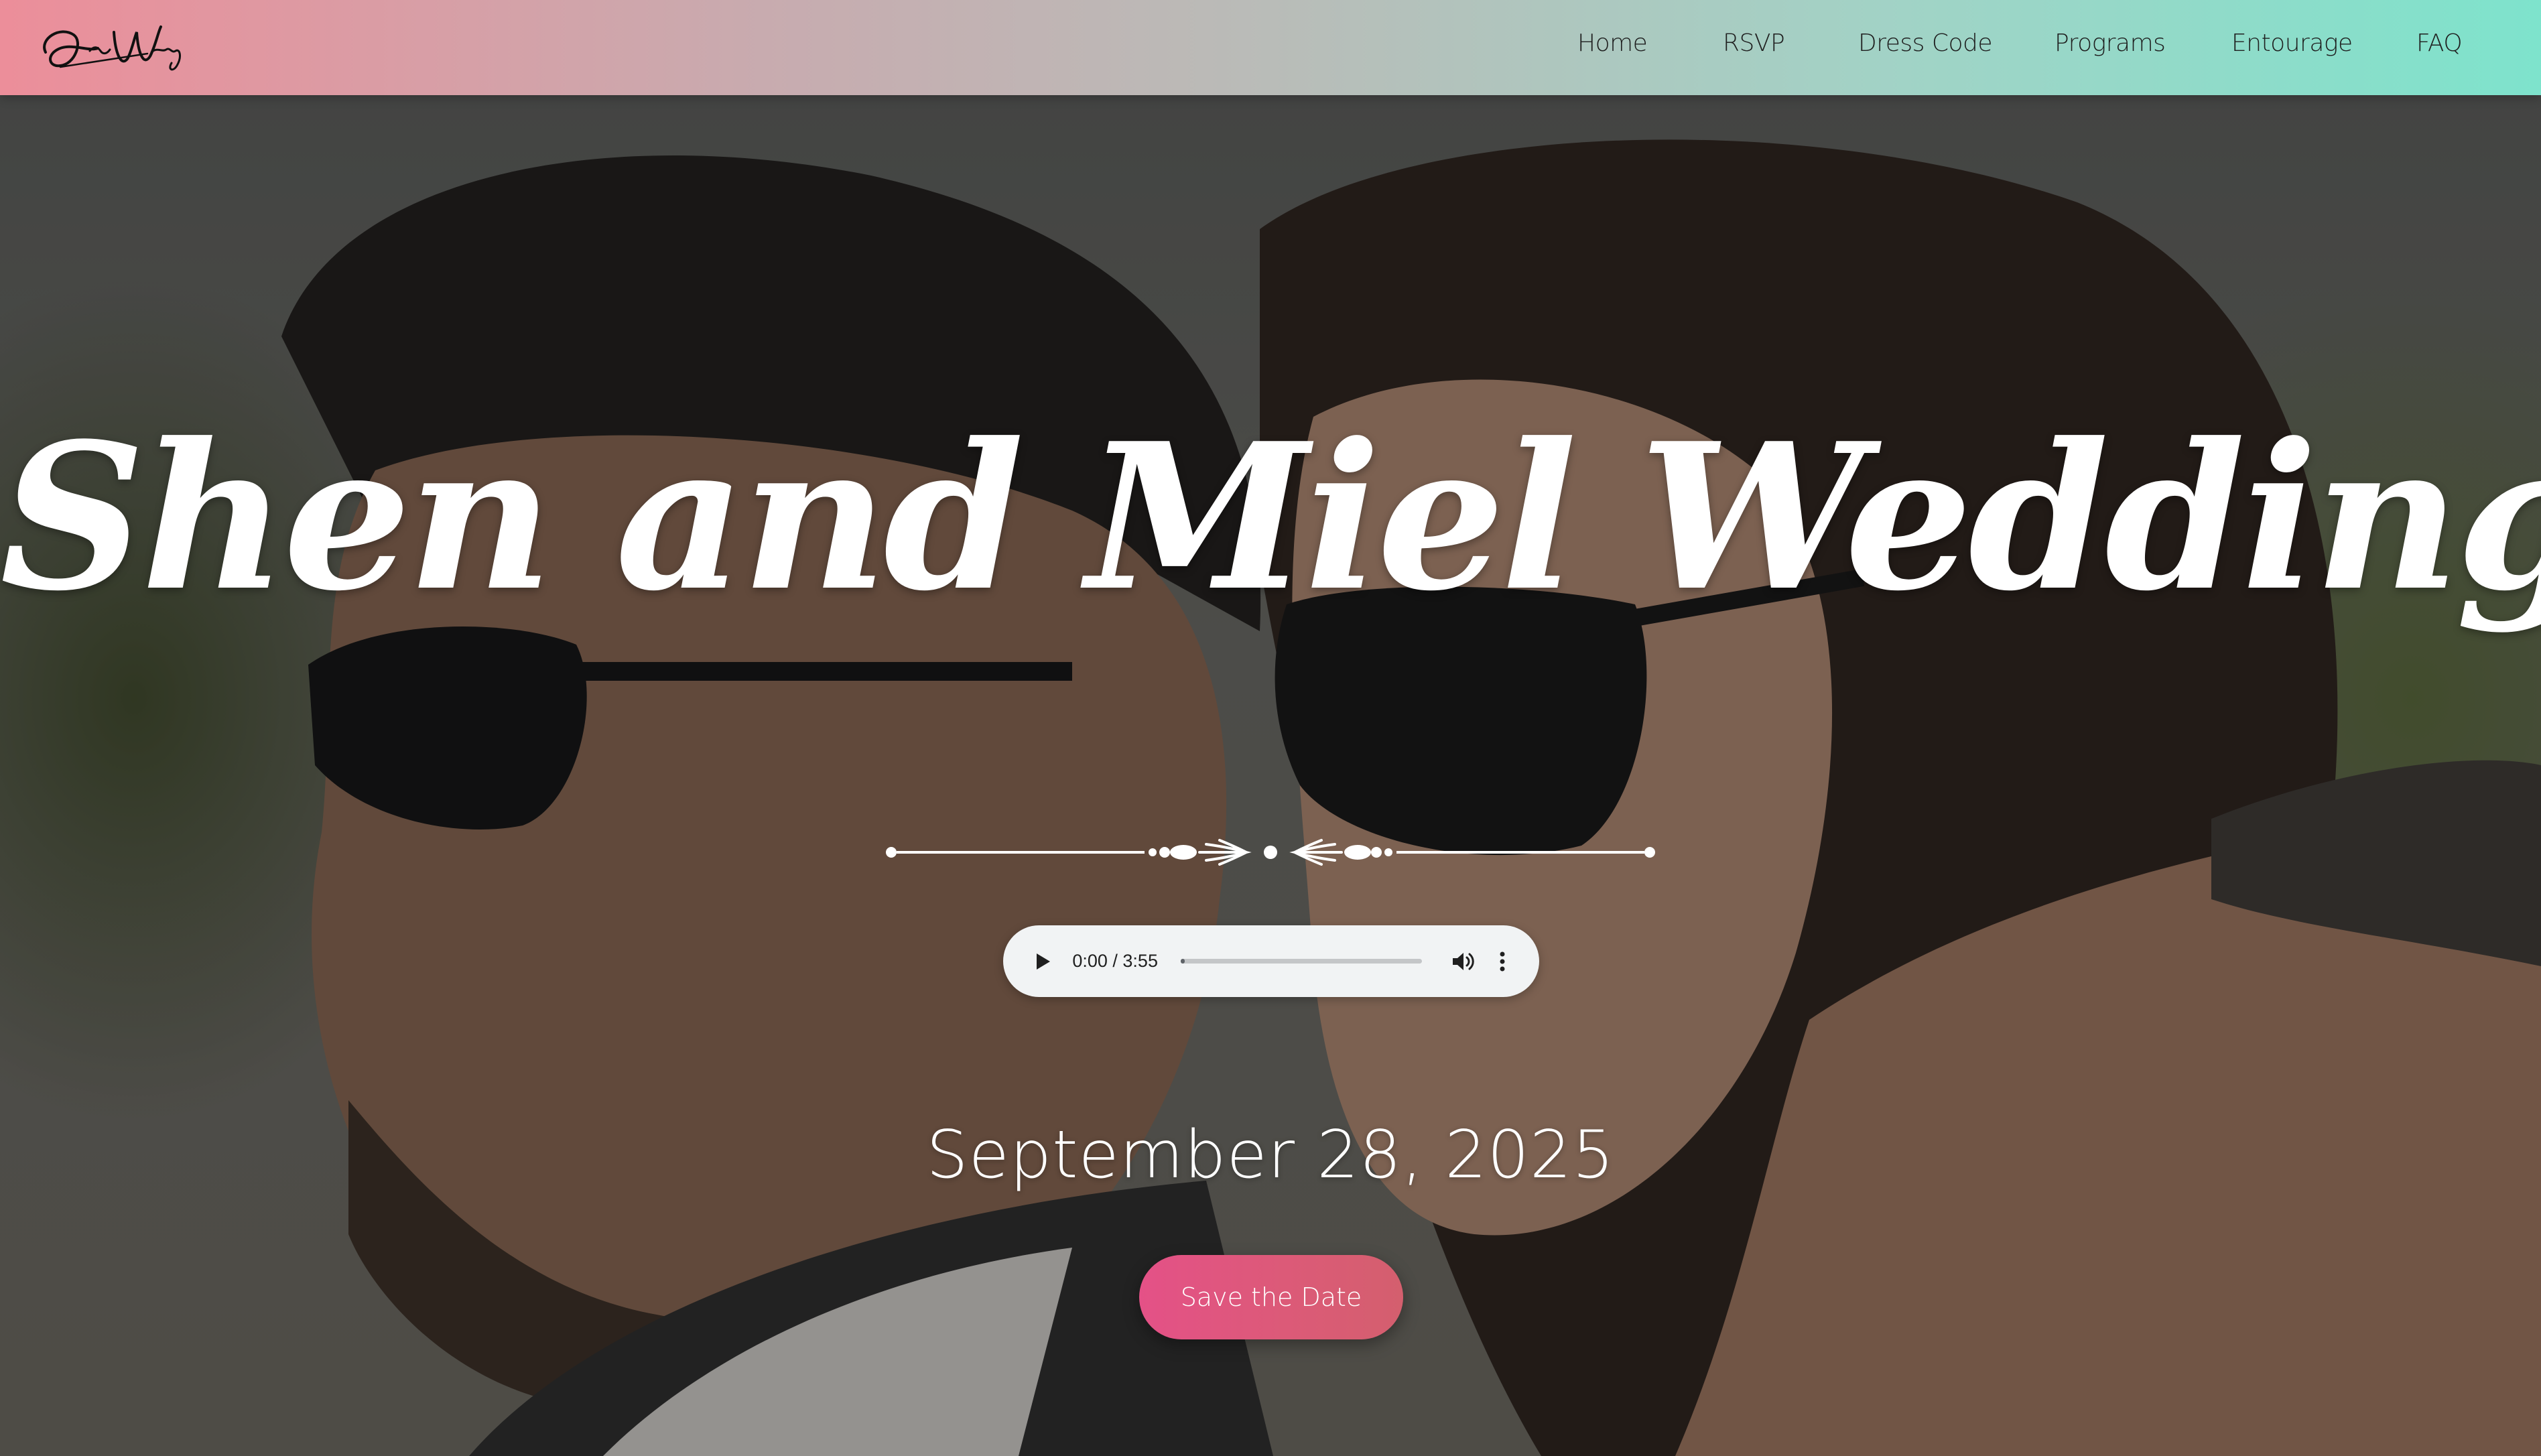  Describe the element at coordinates (2292, 43) in the screenshot. I see `nav-entourage: Entourage` at that location.